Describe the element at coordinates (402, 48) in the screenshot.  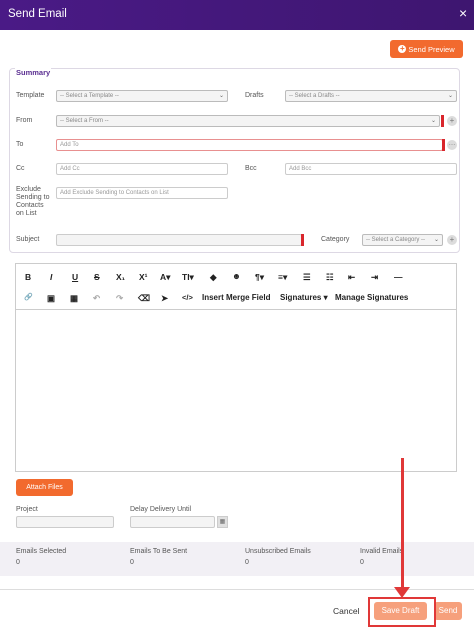
I see `plus-circle-icon: +` at that location.